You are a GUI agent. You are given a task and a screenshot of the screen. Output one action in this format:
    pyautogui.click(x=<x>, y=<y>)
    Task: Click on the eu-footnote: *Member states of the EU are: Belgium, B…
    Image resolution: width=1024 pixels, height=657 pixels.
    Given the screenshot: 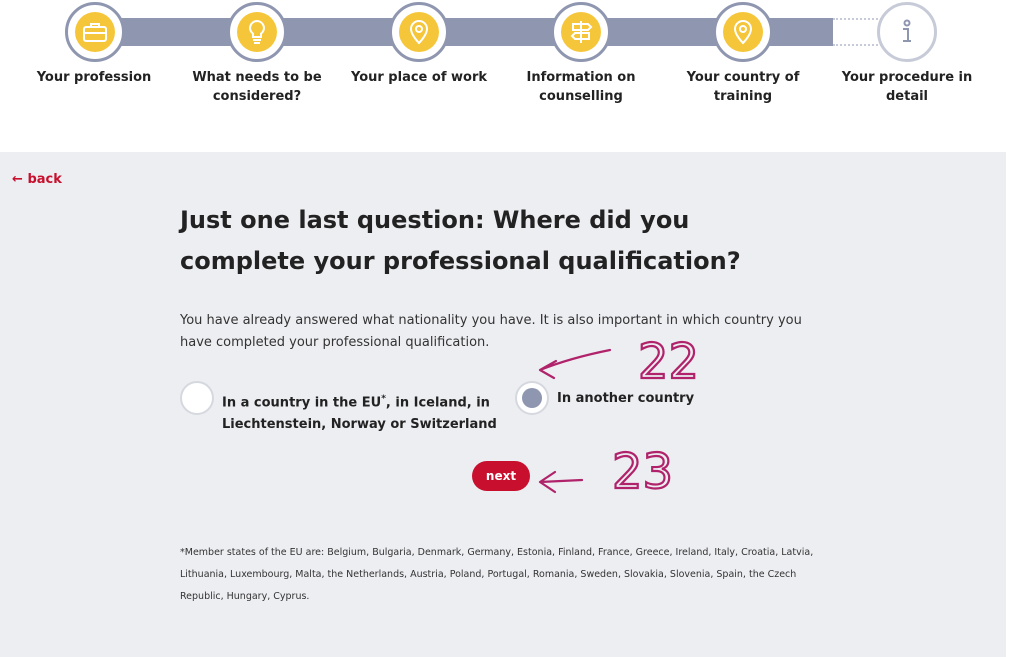 What is the action you would take?
    pyautogui.click(x=497, y=574)
    